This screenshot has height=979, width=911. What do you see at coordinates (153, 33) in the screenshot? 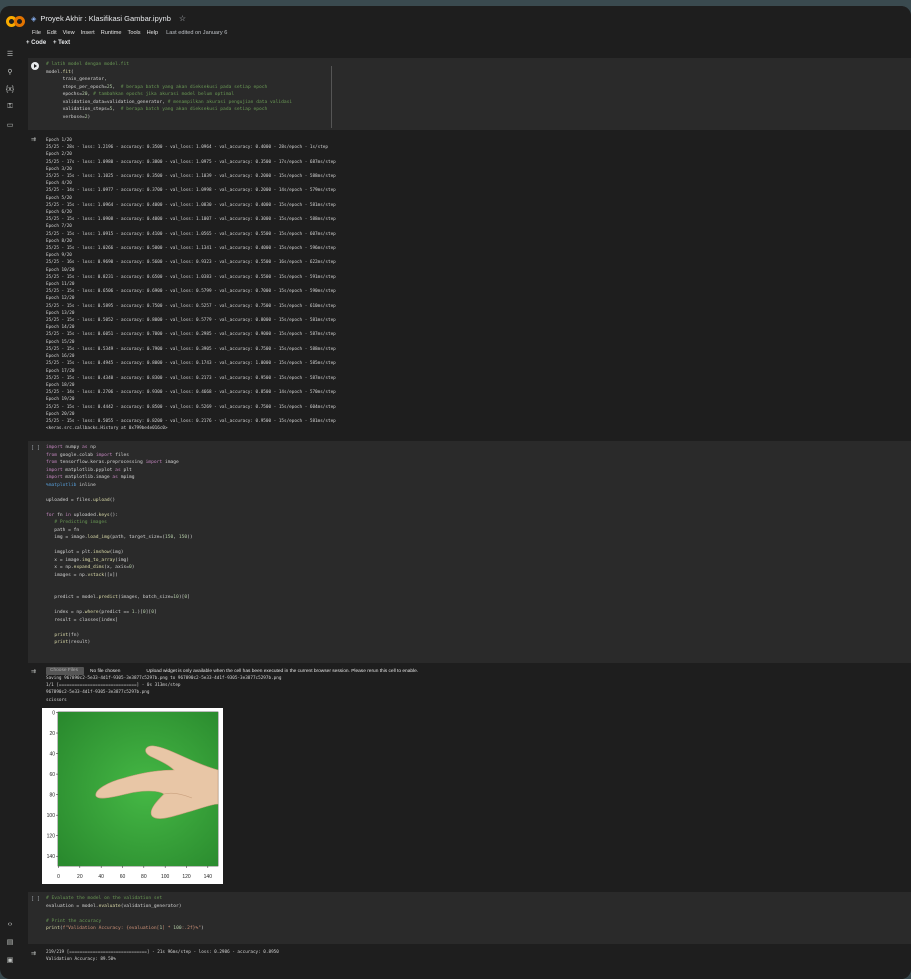
I see `menu-help: Help` at bounding box center [153, 33].